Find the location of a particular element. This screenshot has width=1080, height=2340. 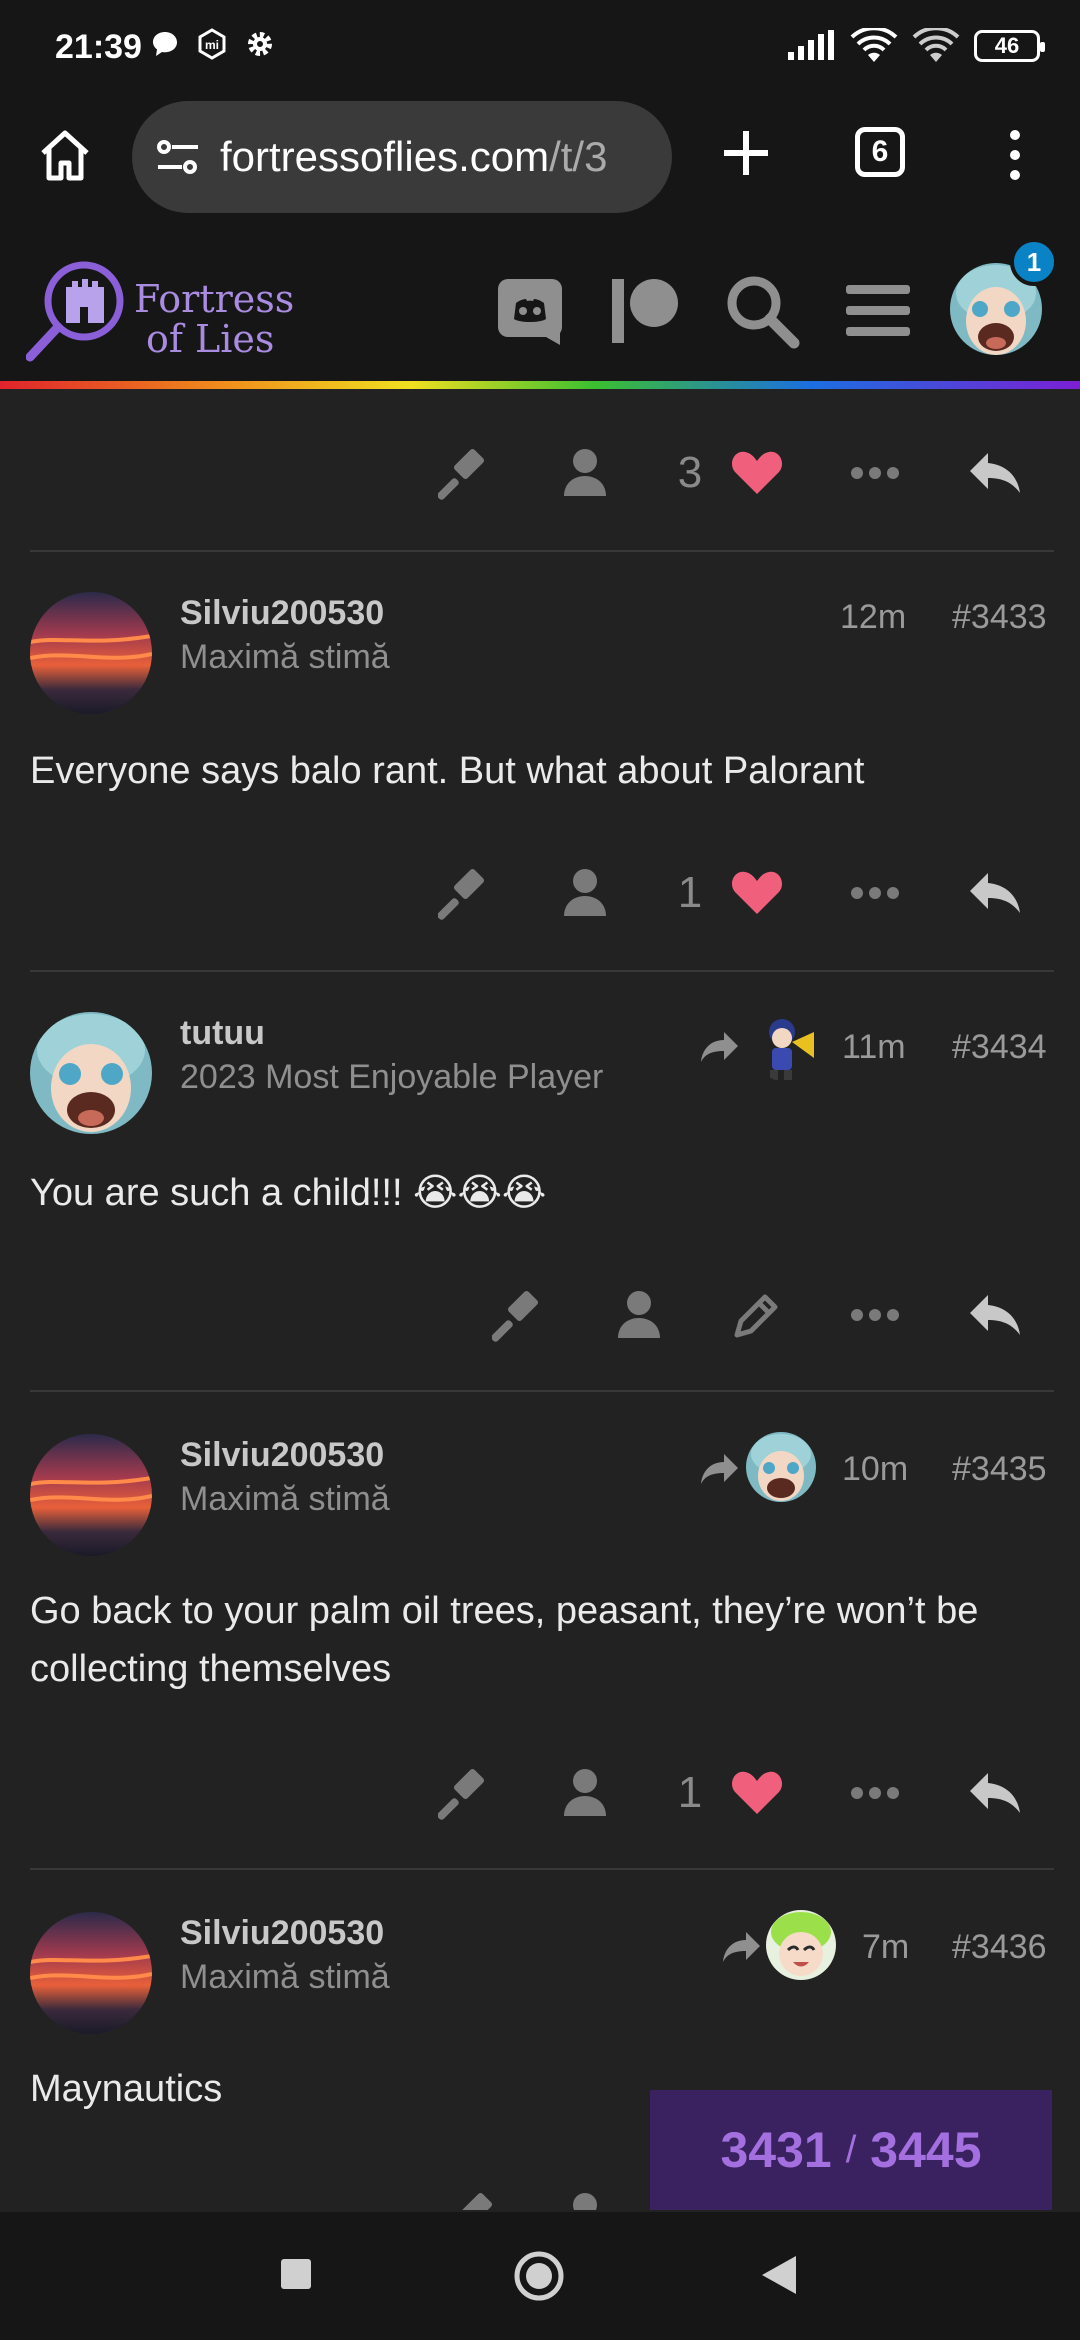

tab-count: 6 is located at coordinates (880, 151).